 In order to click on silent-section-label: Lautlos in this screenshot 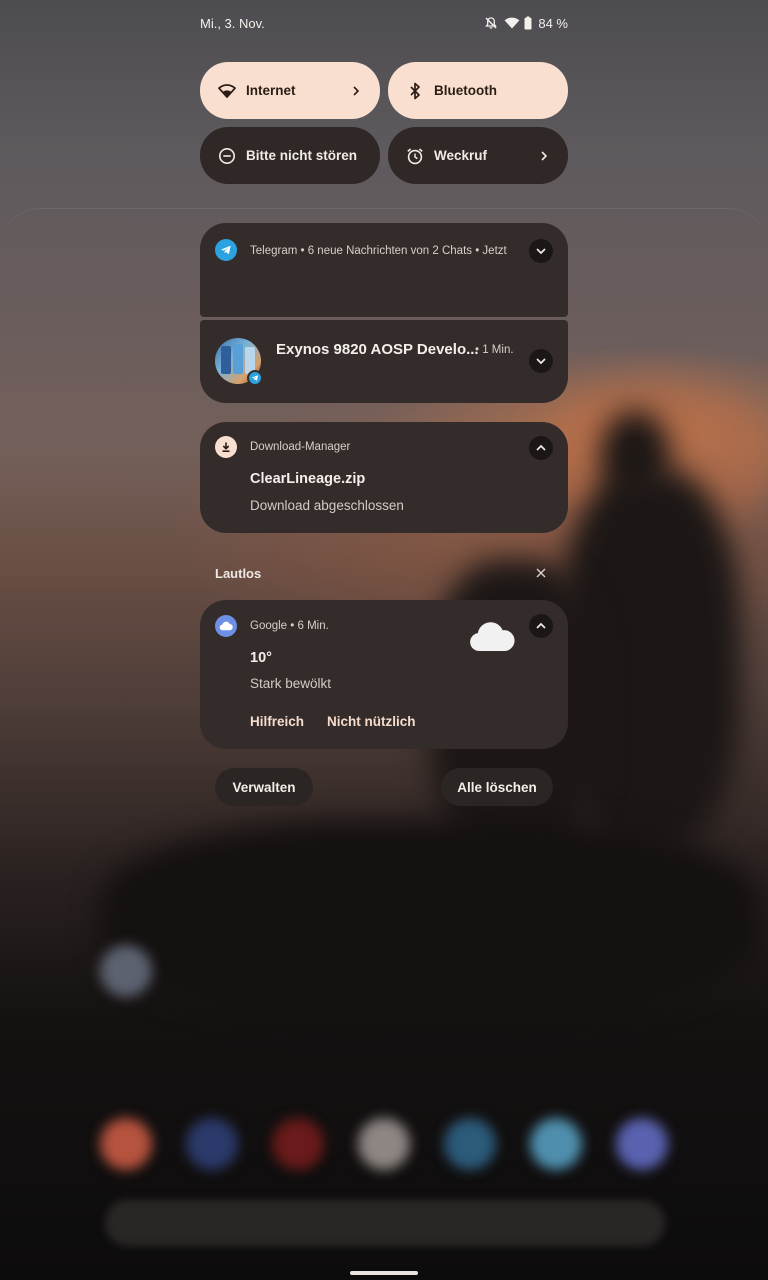, I will do `click(238, 573)`.